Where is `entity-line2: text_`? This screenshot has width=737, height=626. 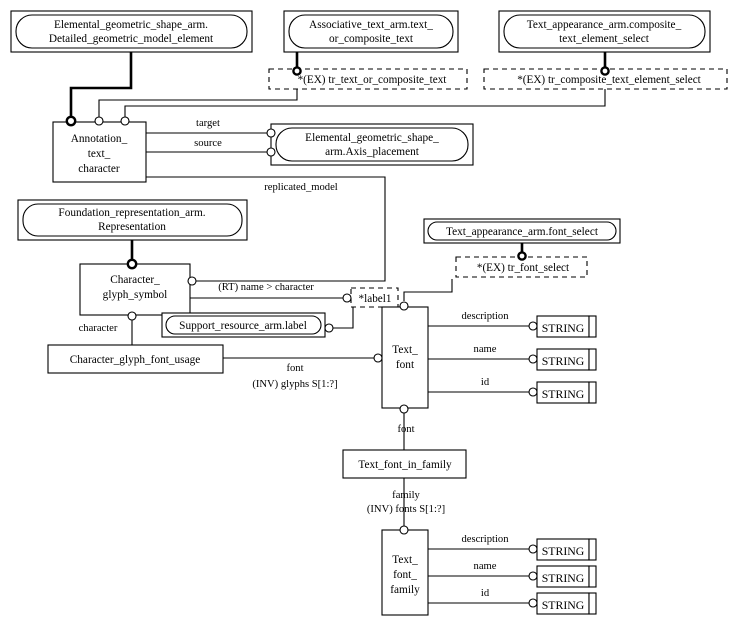 entity-line2: text_ is located at coordinates (99, 154).